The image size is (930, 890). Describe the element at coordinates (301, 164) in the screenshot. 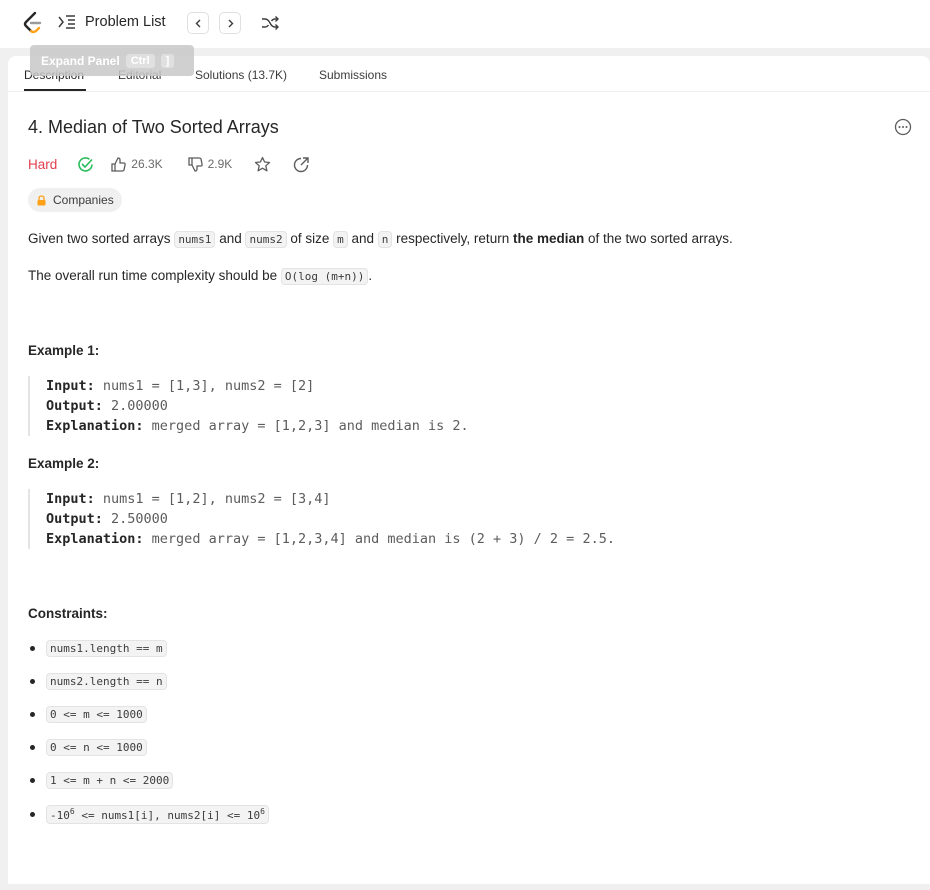

I see `share-icon` at that location.